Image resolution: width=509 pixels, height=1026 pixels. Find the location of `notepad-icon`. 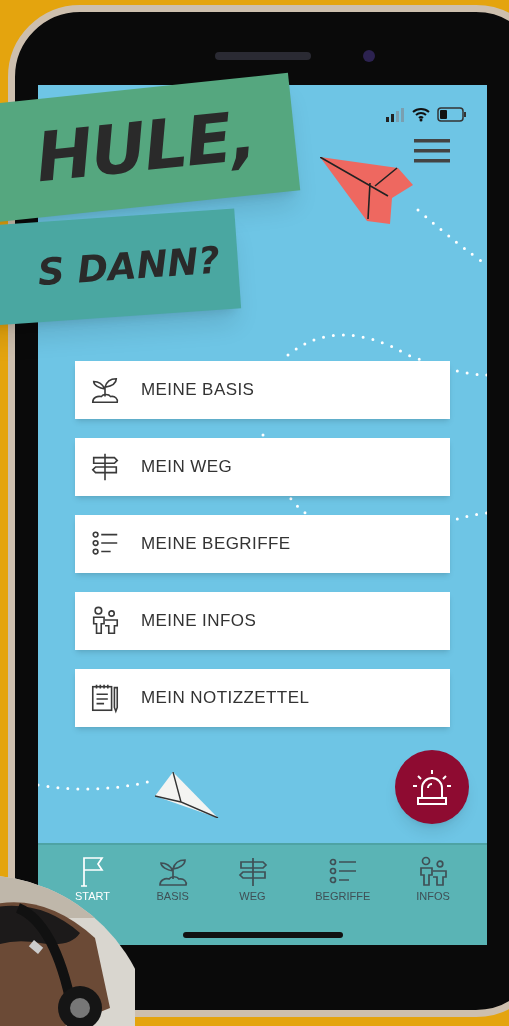

notepad-icon is located at coordinates (105, 698).